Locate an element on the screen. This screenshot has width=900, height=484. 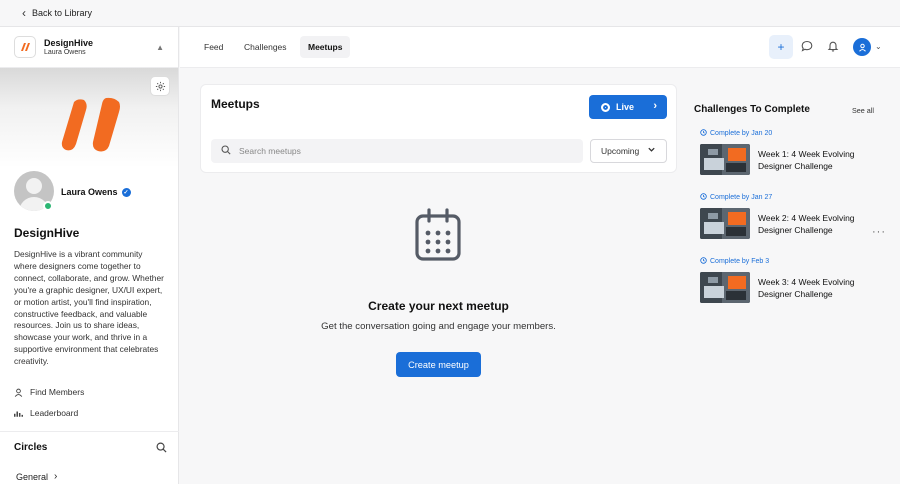
challenge-due-label: Complete by Jan 20 is located at coordinates (741, 133).